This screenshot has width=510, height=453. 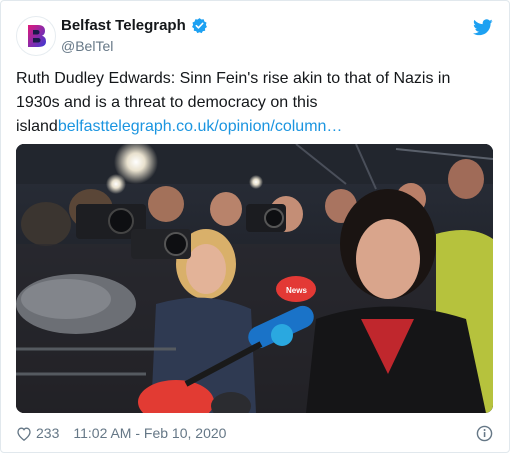 I want to click on heart-icon, so click(x=24, y=433).